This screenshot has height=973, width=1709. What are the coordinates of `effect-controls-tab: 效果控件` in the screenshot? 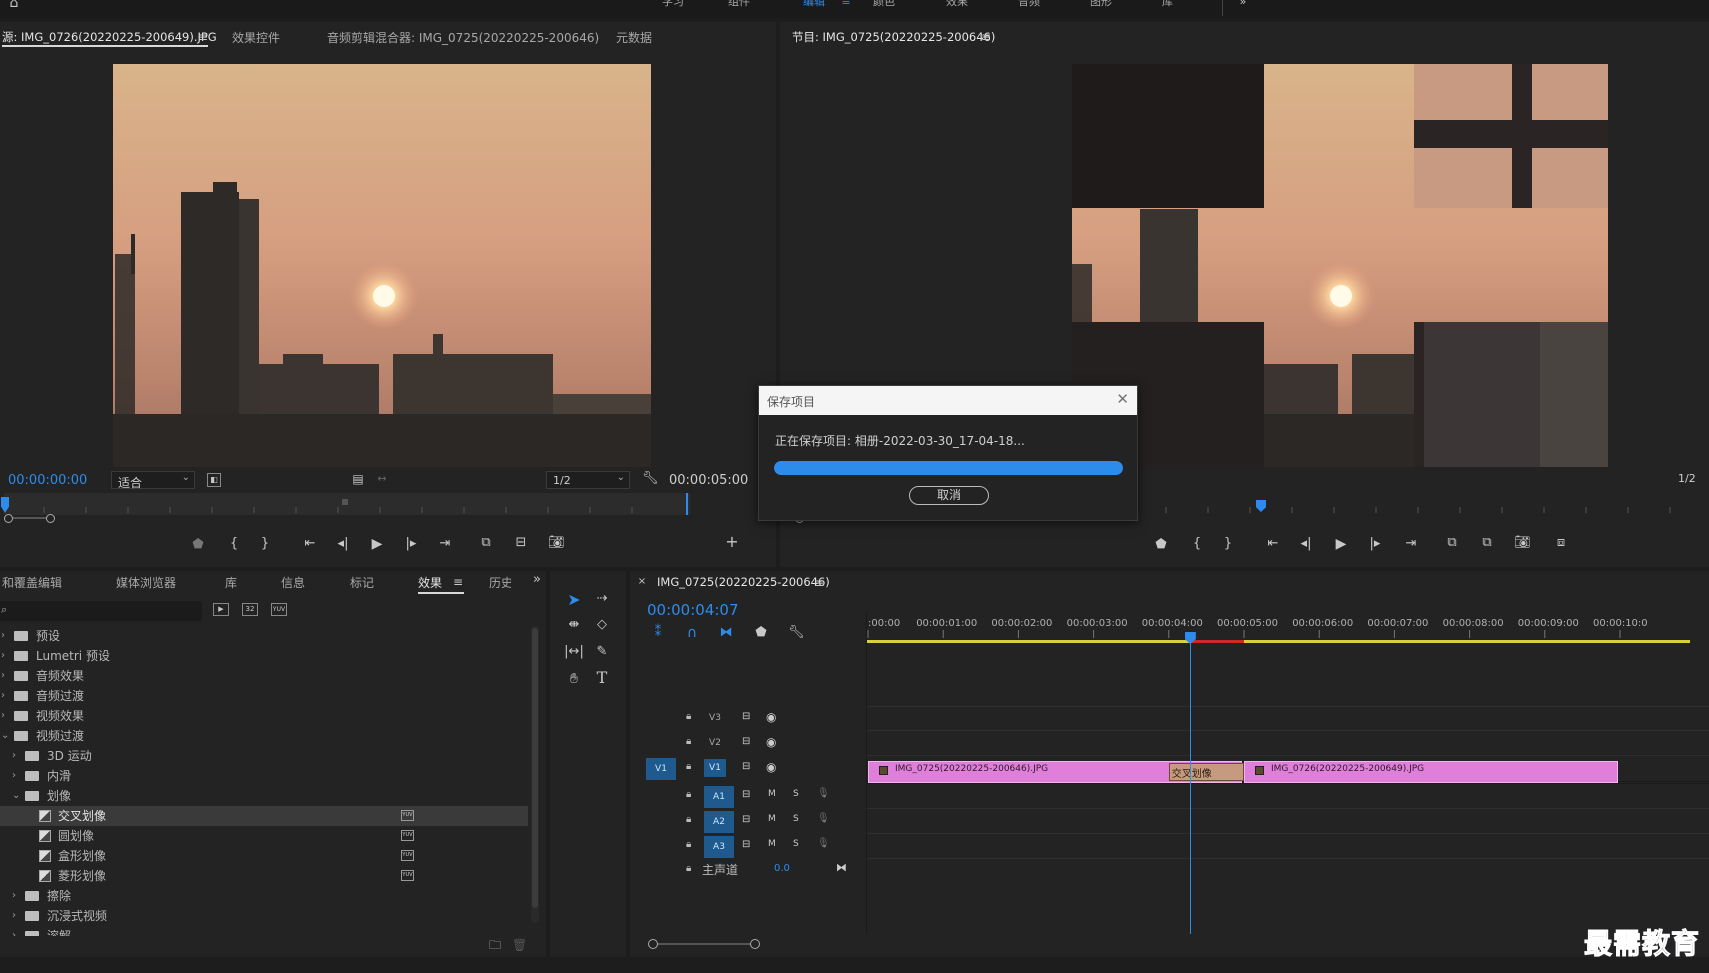 It's located at (256, 37).